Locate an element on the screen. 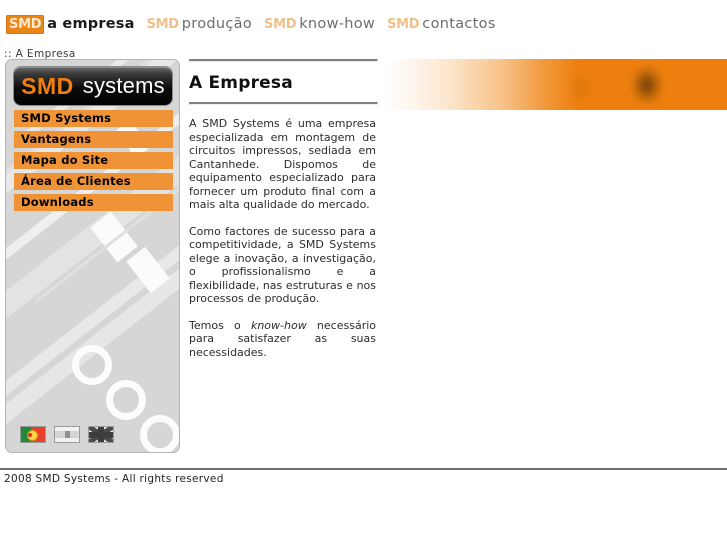  banner-highlight-primary is located at coordinates (647, 85).